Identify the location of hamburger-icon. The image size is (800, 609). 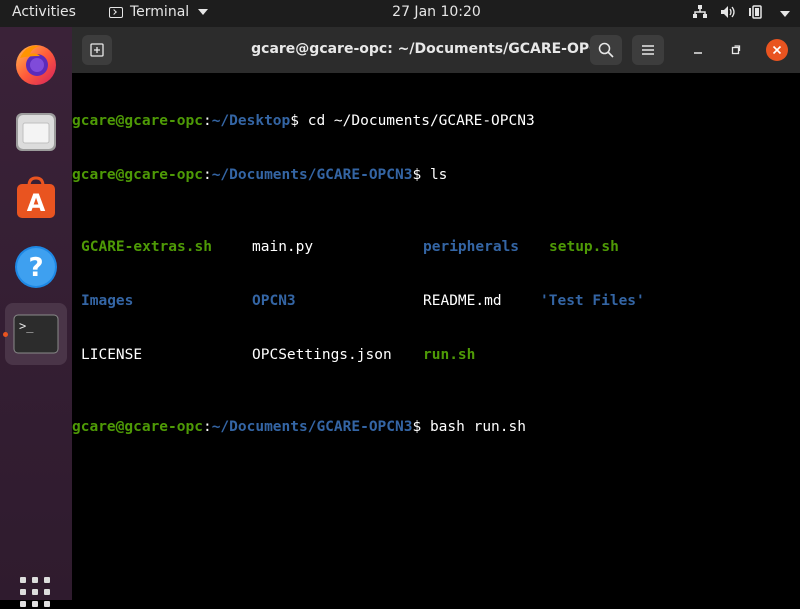
(648, 50).